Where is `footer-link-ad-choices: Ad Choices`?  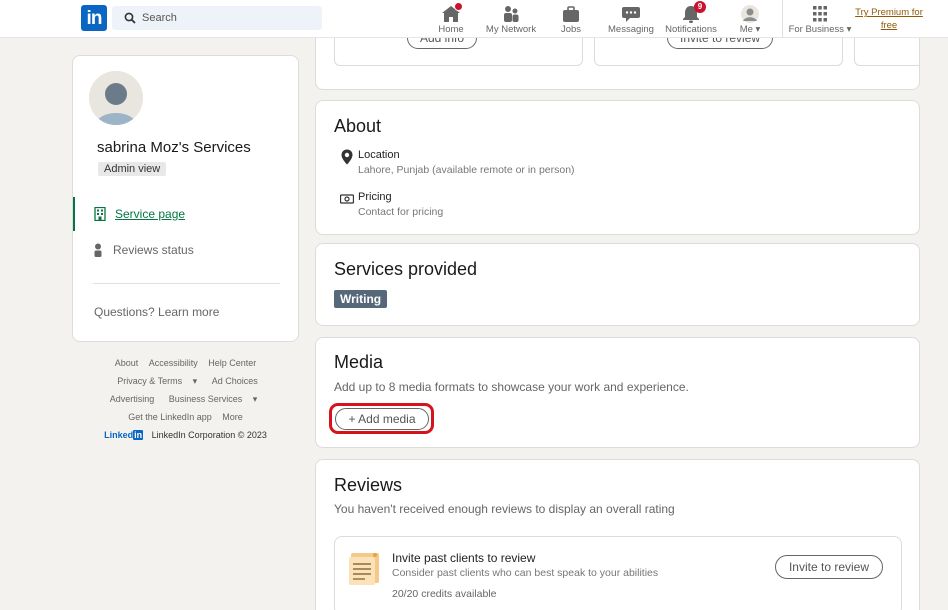 footer-link-ad-choices: Ad Choices is located at coordinates (235, 381).